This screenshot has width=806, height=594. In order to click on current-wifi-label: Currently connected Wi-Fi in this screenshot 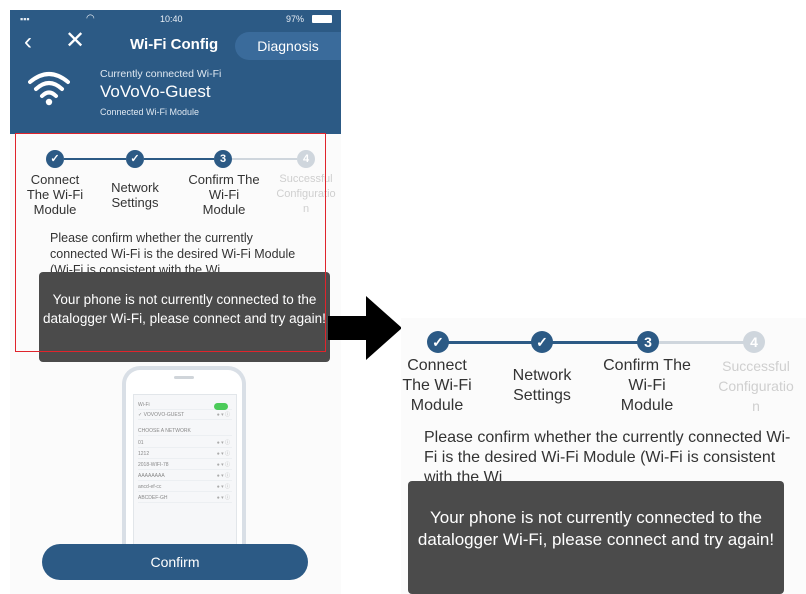, I will do `click(161, 74)`.